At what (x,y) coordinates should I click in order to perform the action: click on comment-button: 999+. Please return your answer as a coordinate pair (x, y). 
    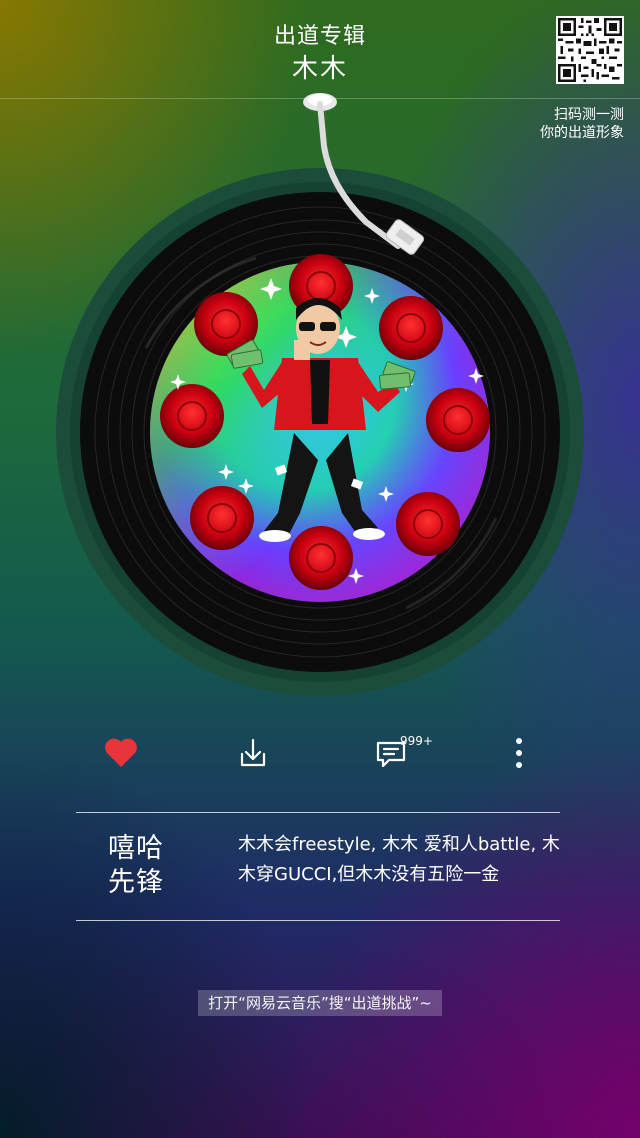
    Looking at the image, I should click on (399, 753).